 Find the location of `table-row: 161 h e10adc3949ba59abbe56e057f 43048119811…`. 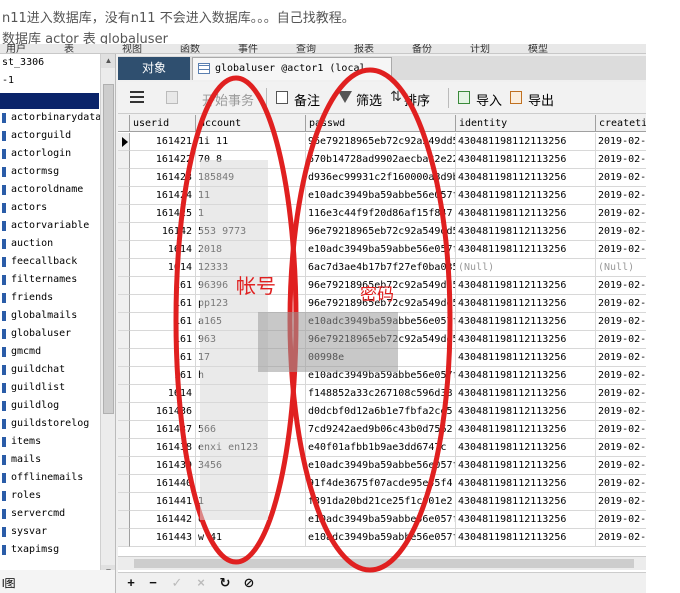

table-row: 161 h e10adc3949ba59abbe56e057f 43048119811… is located at coordinates (382, 376).